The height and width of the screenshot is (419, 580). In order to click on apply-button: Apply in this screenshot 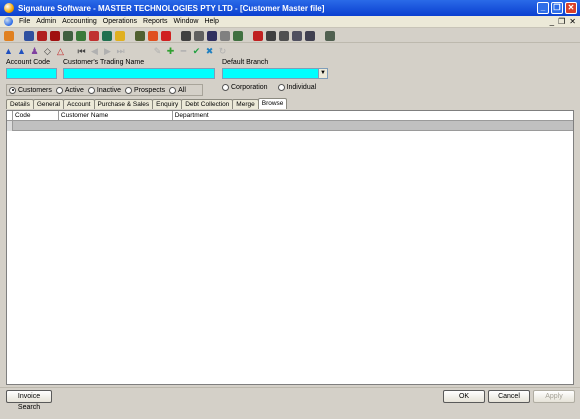, I will do `click(554, 396)`.